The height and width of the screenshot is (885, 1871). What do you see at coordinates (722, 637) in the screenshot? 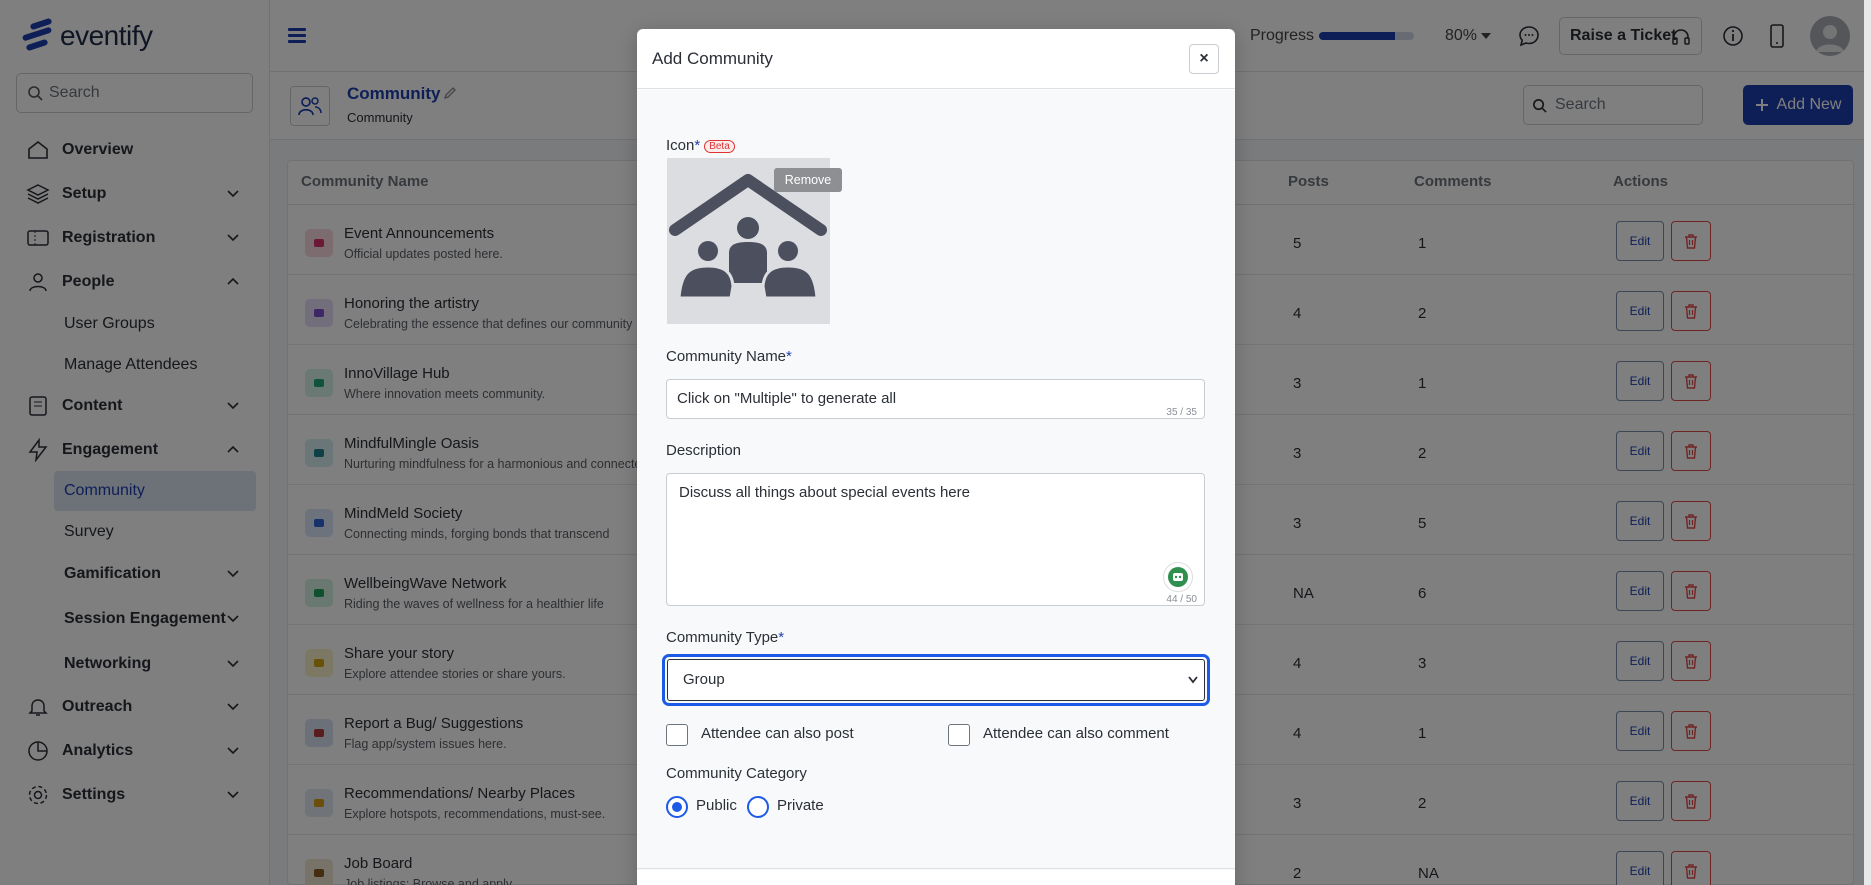
I see `community-type-label-text: Community Type` at bounding box center [722, 637].